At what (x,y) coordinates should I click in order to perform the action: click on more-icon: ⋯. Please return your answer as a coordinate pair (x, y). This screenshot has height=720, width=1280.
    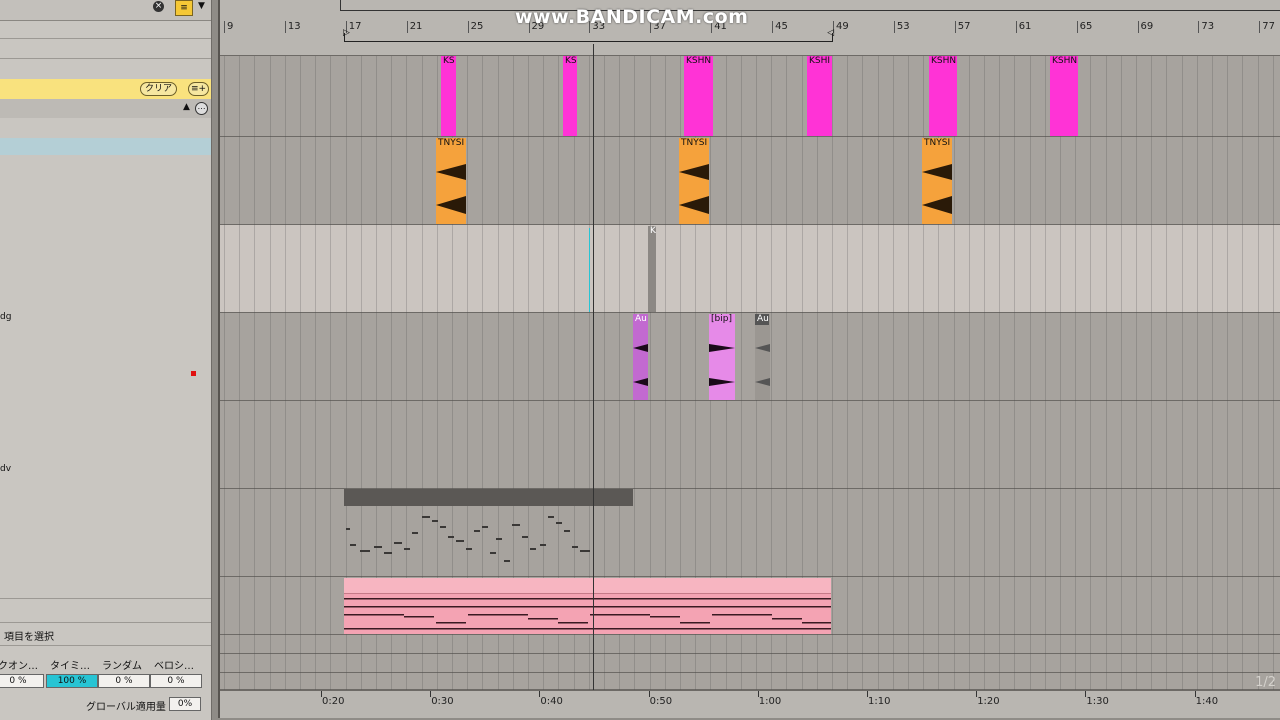
    Looking at the image, I should click on (201, 108).